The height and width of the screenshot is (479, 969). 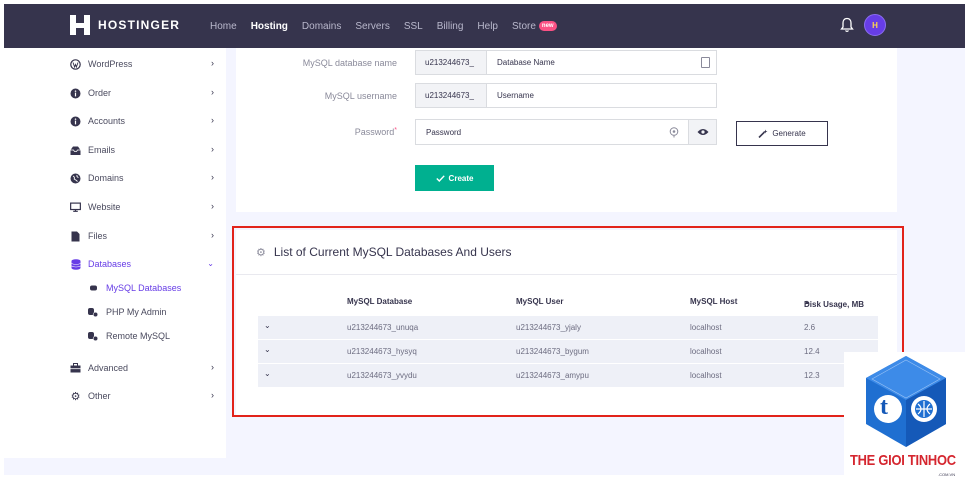 What do you see at coordinates (110, 64) in the screenshot?
I see `sidebar-item-label: WordPress` at bounding box center [110, 64].